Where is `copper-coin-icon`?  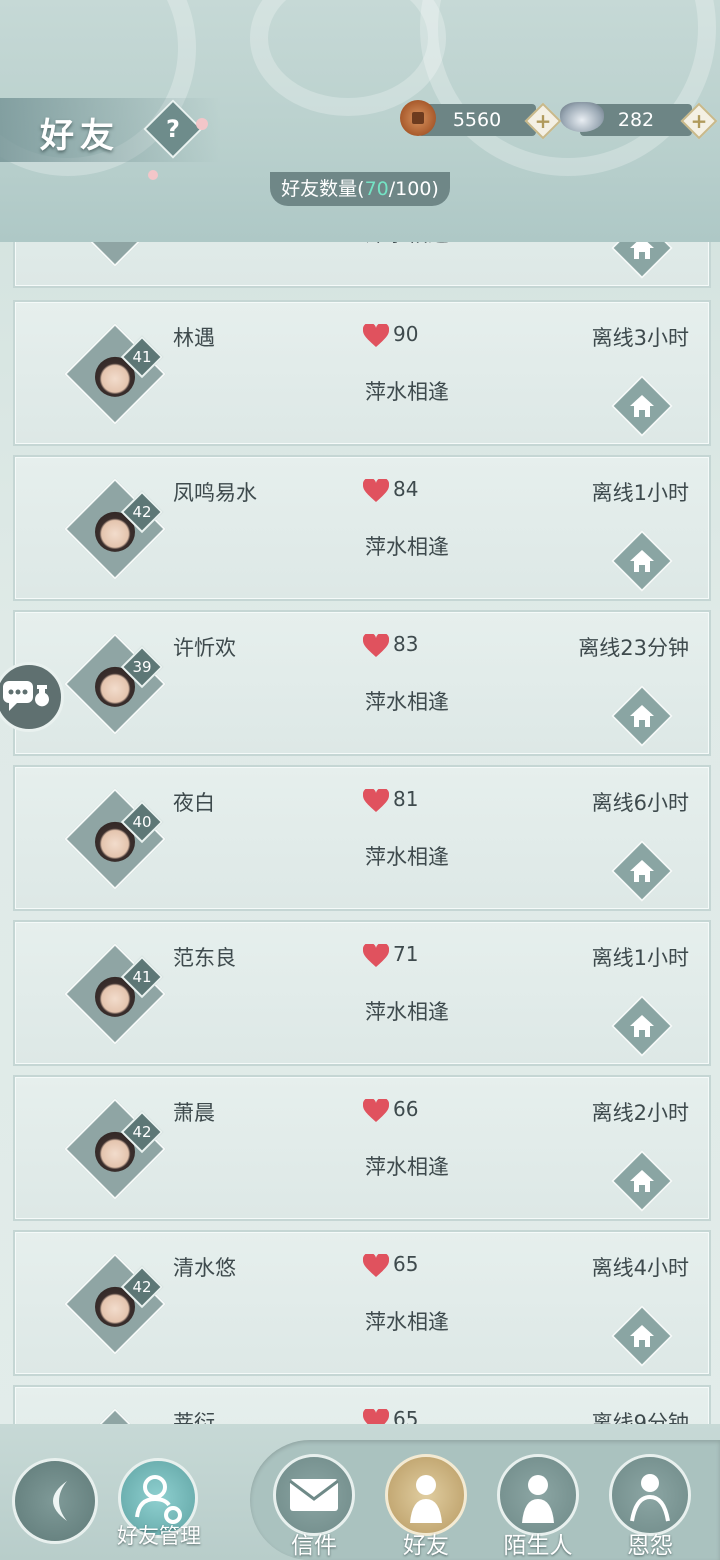 copper-coin-icon is located at coordinates (418, 118).